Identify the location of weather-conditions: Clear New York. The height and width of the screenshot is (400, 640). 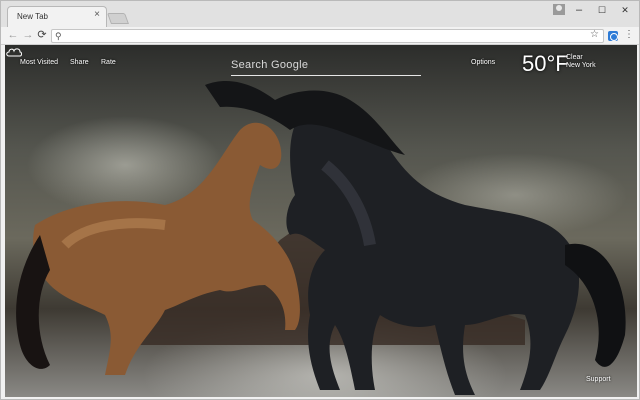
(581, 62).